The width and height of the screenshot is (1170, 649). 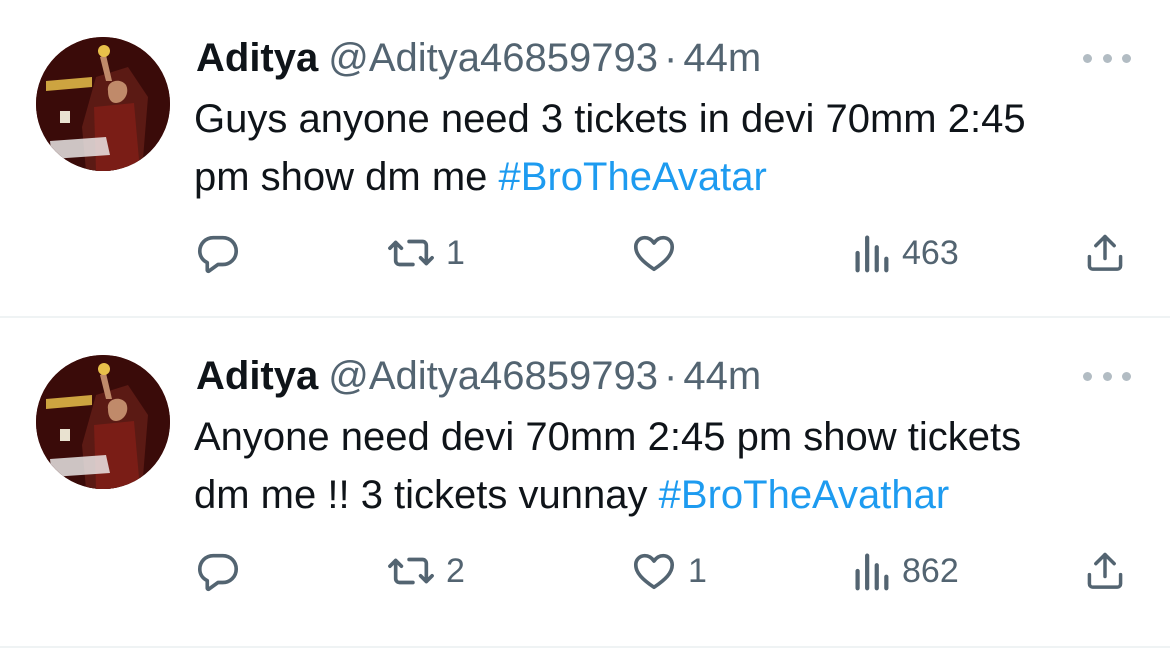 What do you see at coordinates (426, 495) in the screenshot?
I see `tweet-text-line: dm me !! 3 tickets vunnay` at bounding box center [426, 495].